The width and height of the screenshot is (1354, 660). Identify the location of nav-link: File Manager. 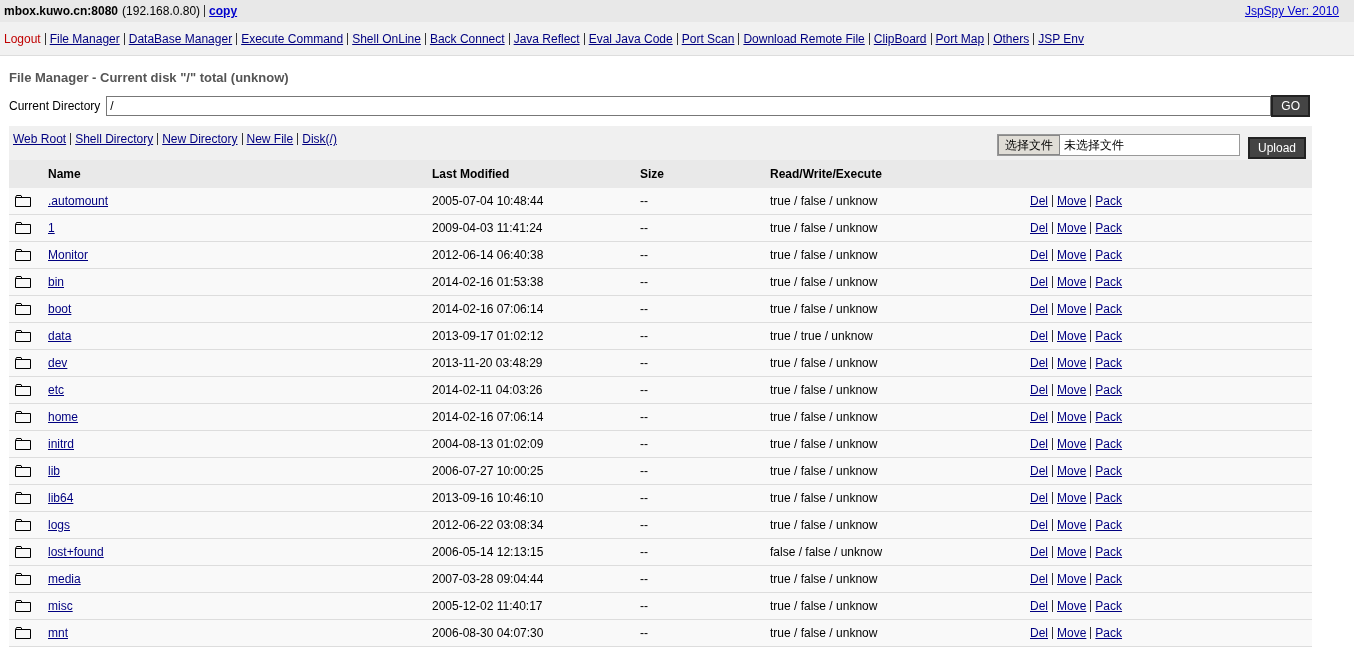
(84, 38).